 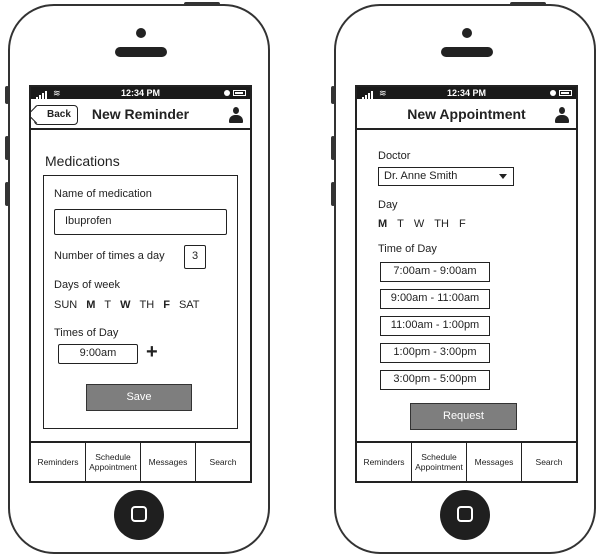 I want to click on nav-bar: New Appointment, so click(x=466, y=114).